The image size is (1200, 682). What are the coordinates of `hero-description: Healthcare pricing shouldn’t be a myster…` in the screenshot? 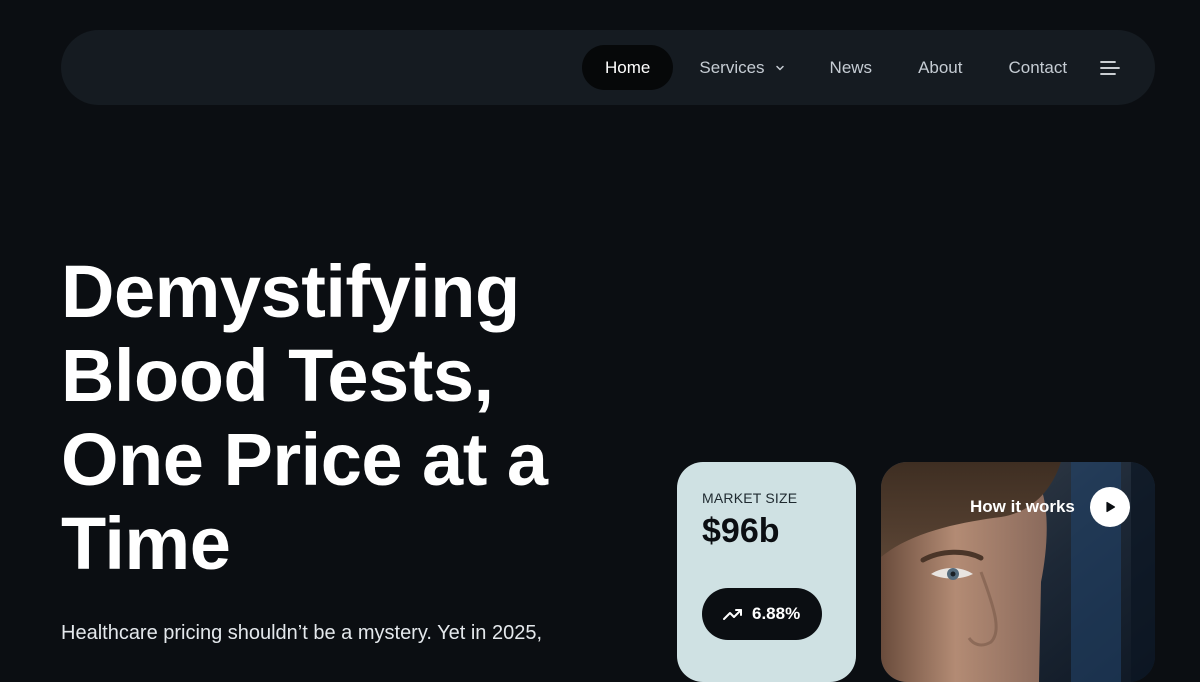 It's located at (302, 633).